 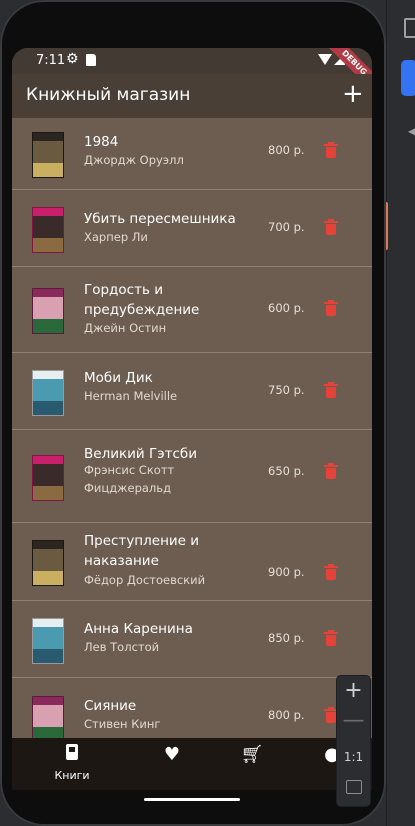 What do you see at coordinates (353, 741) in the screenshot?
I see `zoom-panel: + — 1:1` at bounding box center [353, 741].